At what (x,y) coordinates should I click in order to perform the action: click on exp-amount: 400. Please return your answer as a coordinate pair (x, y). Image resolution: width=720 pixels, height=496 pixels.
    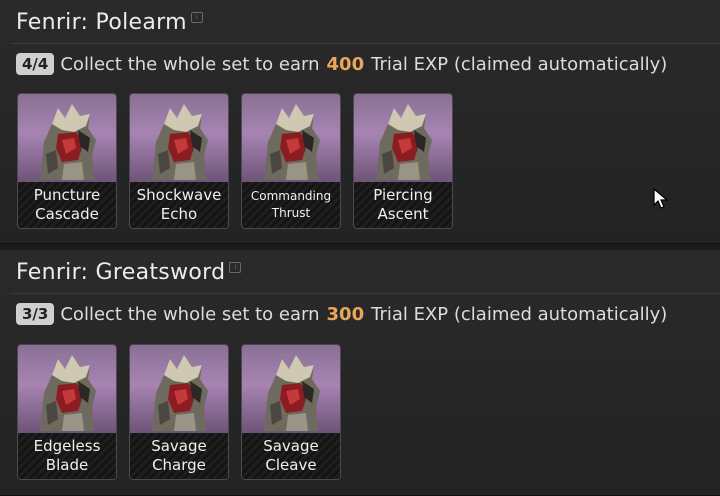
    Looking at the image, I should click on (345, 64).